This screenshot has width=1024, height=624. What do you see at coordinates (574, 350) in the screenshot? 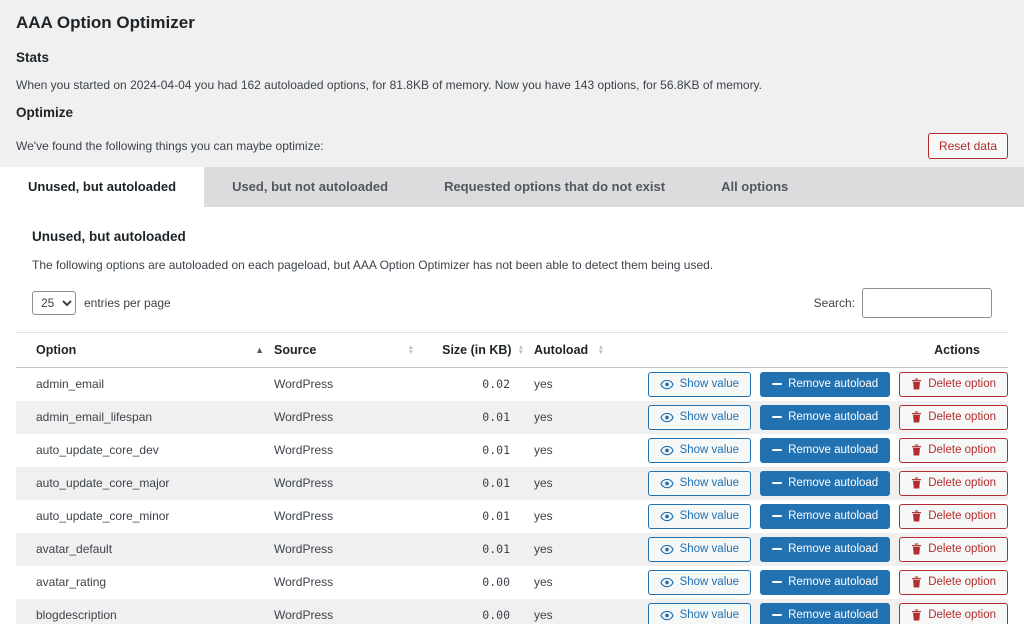
I see `column-header-autoload: Autoload ▲ ▼` at bounding box center [574, 350].